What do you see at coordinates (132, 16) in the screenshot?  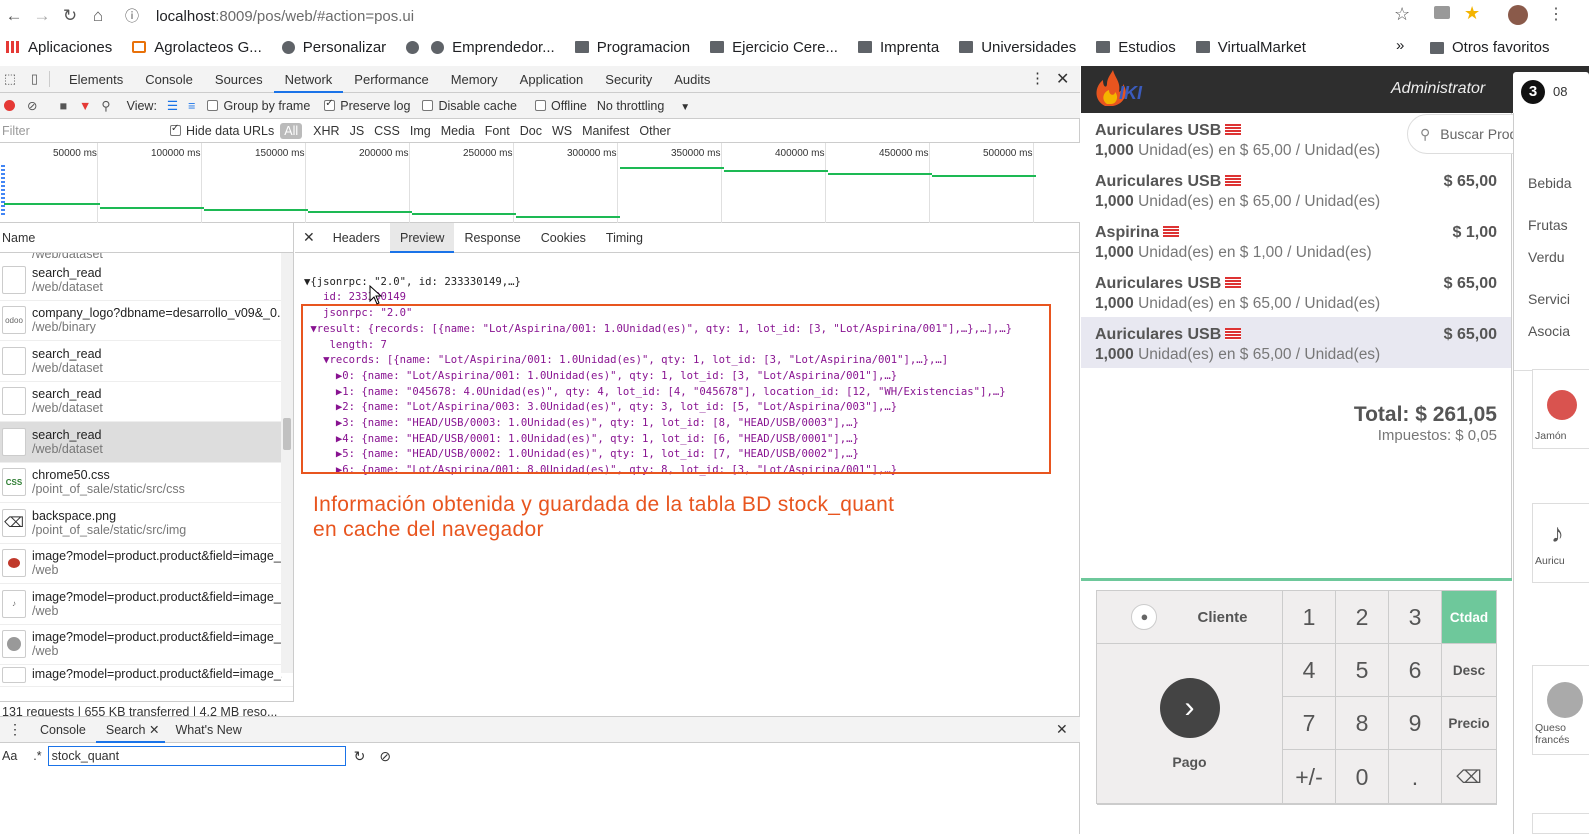 I see `info-icon: ⓘ` at bounding box center [132, 16].